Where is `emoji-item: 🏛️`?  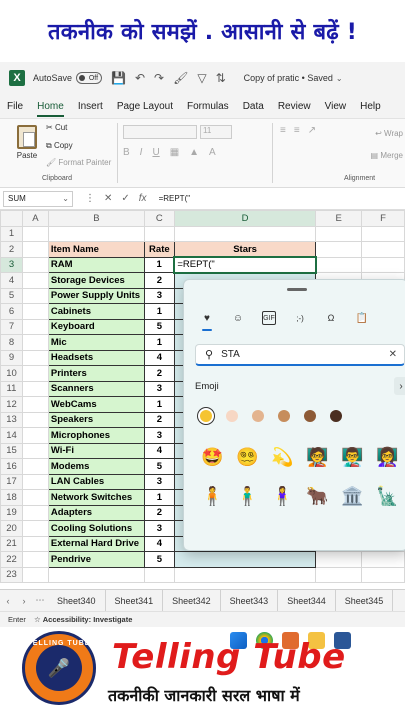
emoji-item: 🏛️ is located at coordinates (352, 496).